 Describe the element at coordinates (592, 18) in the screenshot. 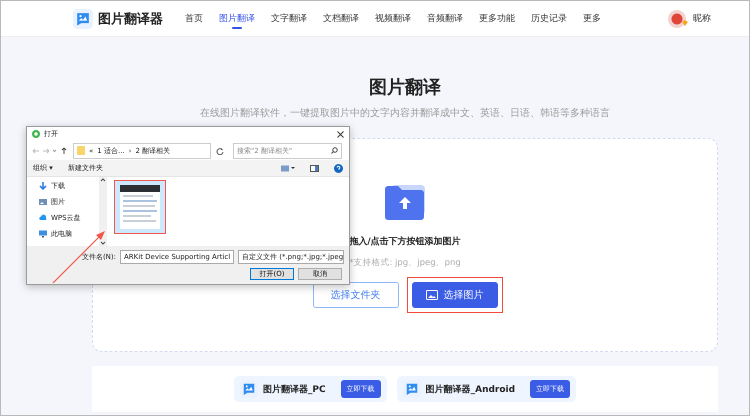

I see `nav-link: 更多` at that location.